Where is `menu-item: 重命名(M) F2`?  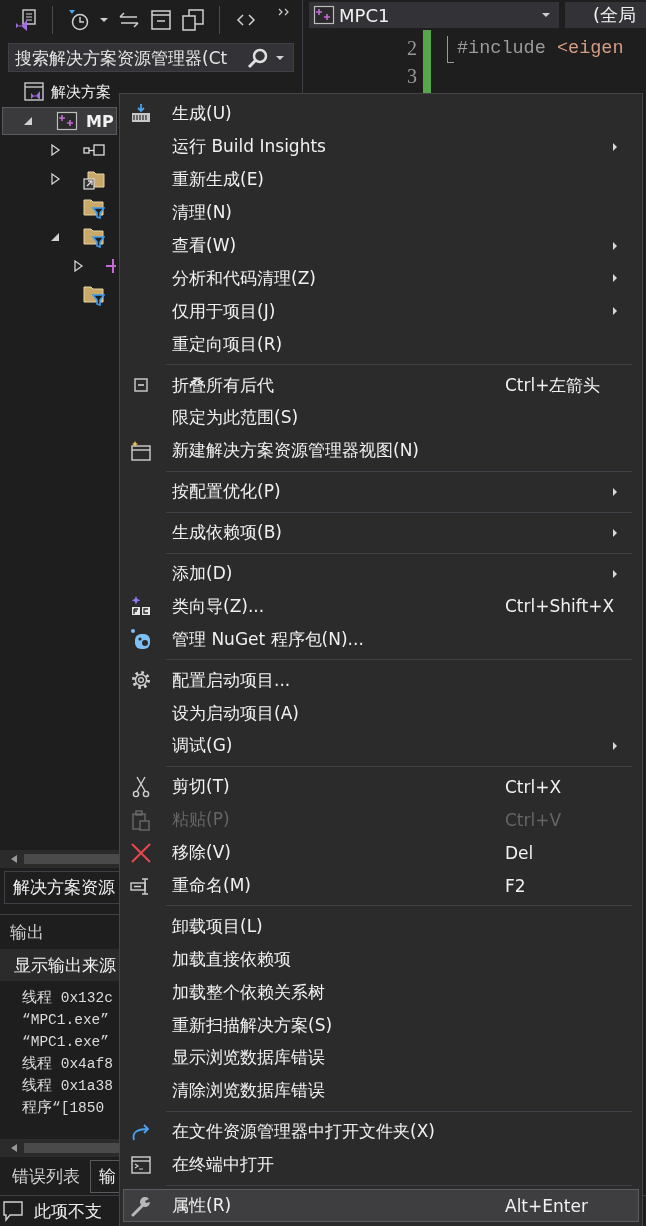 menu-item: 重命名(M) F2 is located at coordinates (381, 885).